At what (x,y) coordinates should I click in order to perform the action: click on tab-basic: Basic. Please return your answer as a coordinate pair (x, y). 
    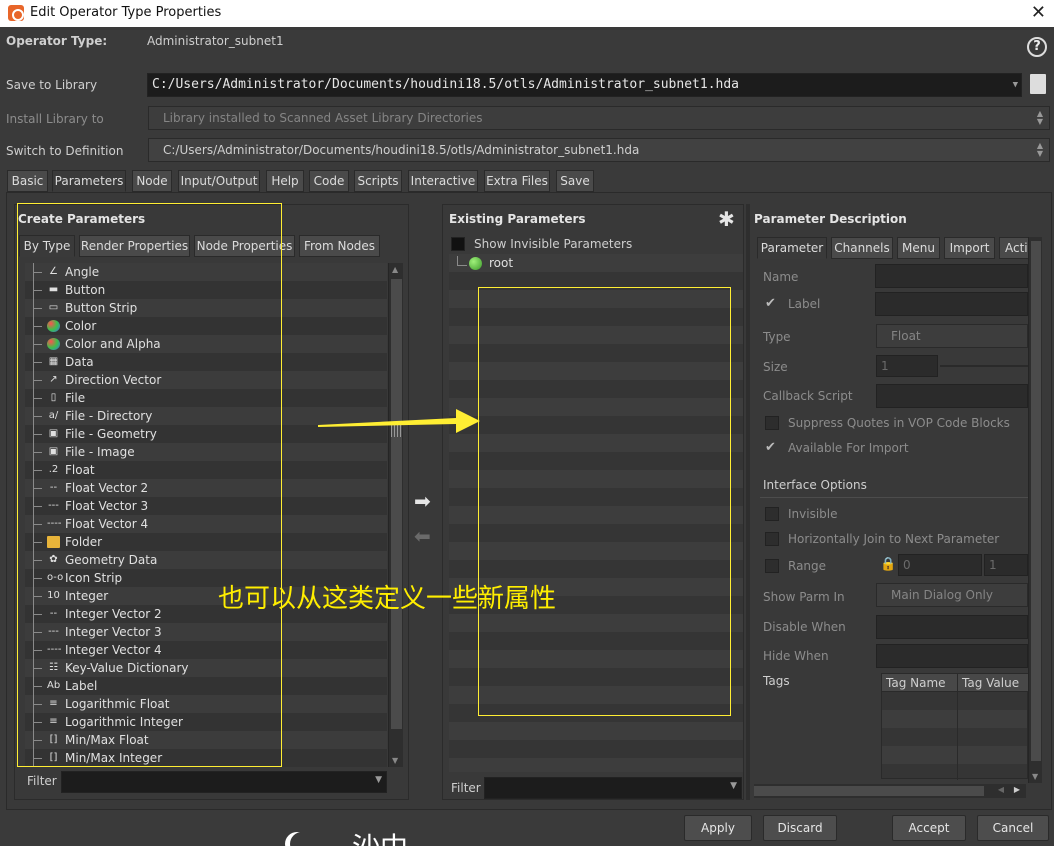
    Looking at the image, I should click on (27, 181).